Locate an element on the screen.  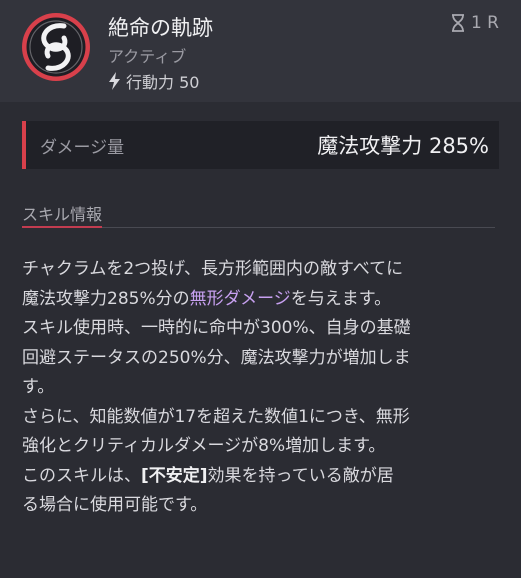
skill-type: アクティブ is located at coordinates (147, 56).